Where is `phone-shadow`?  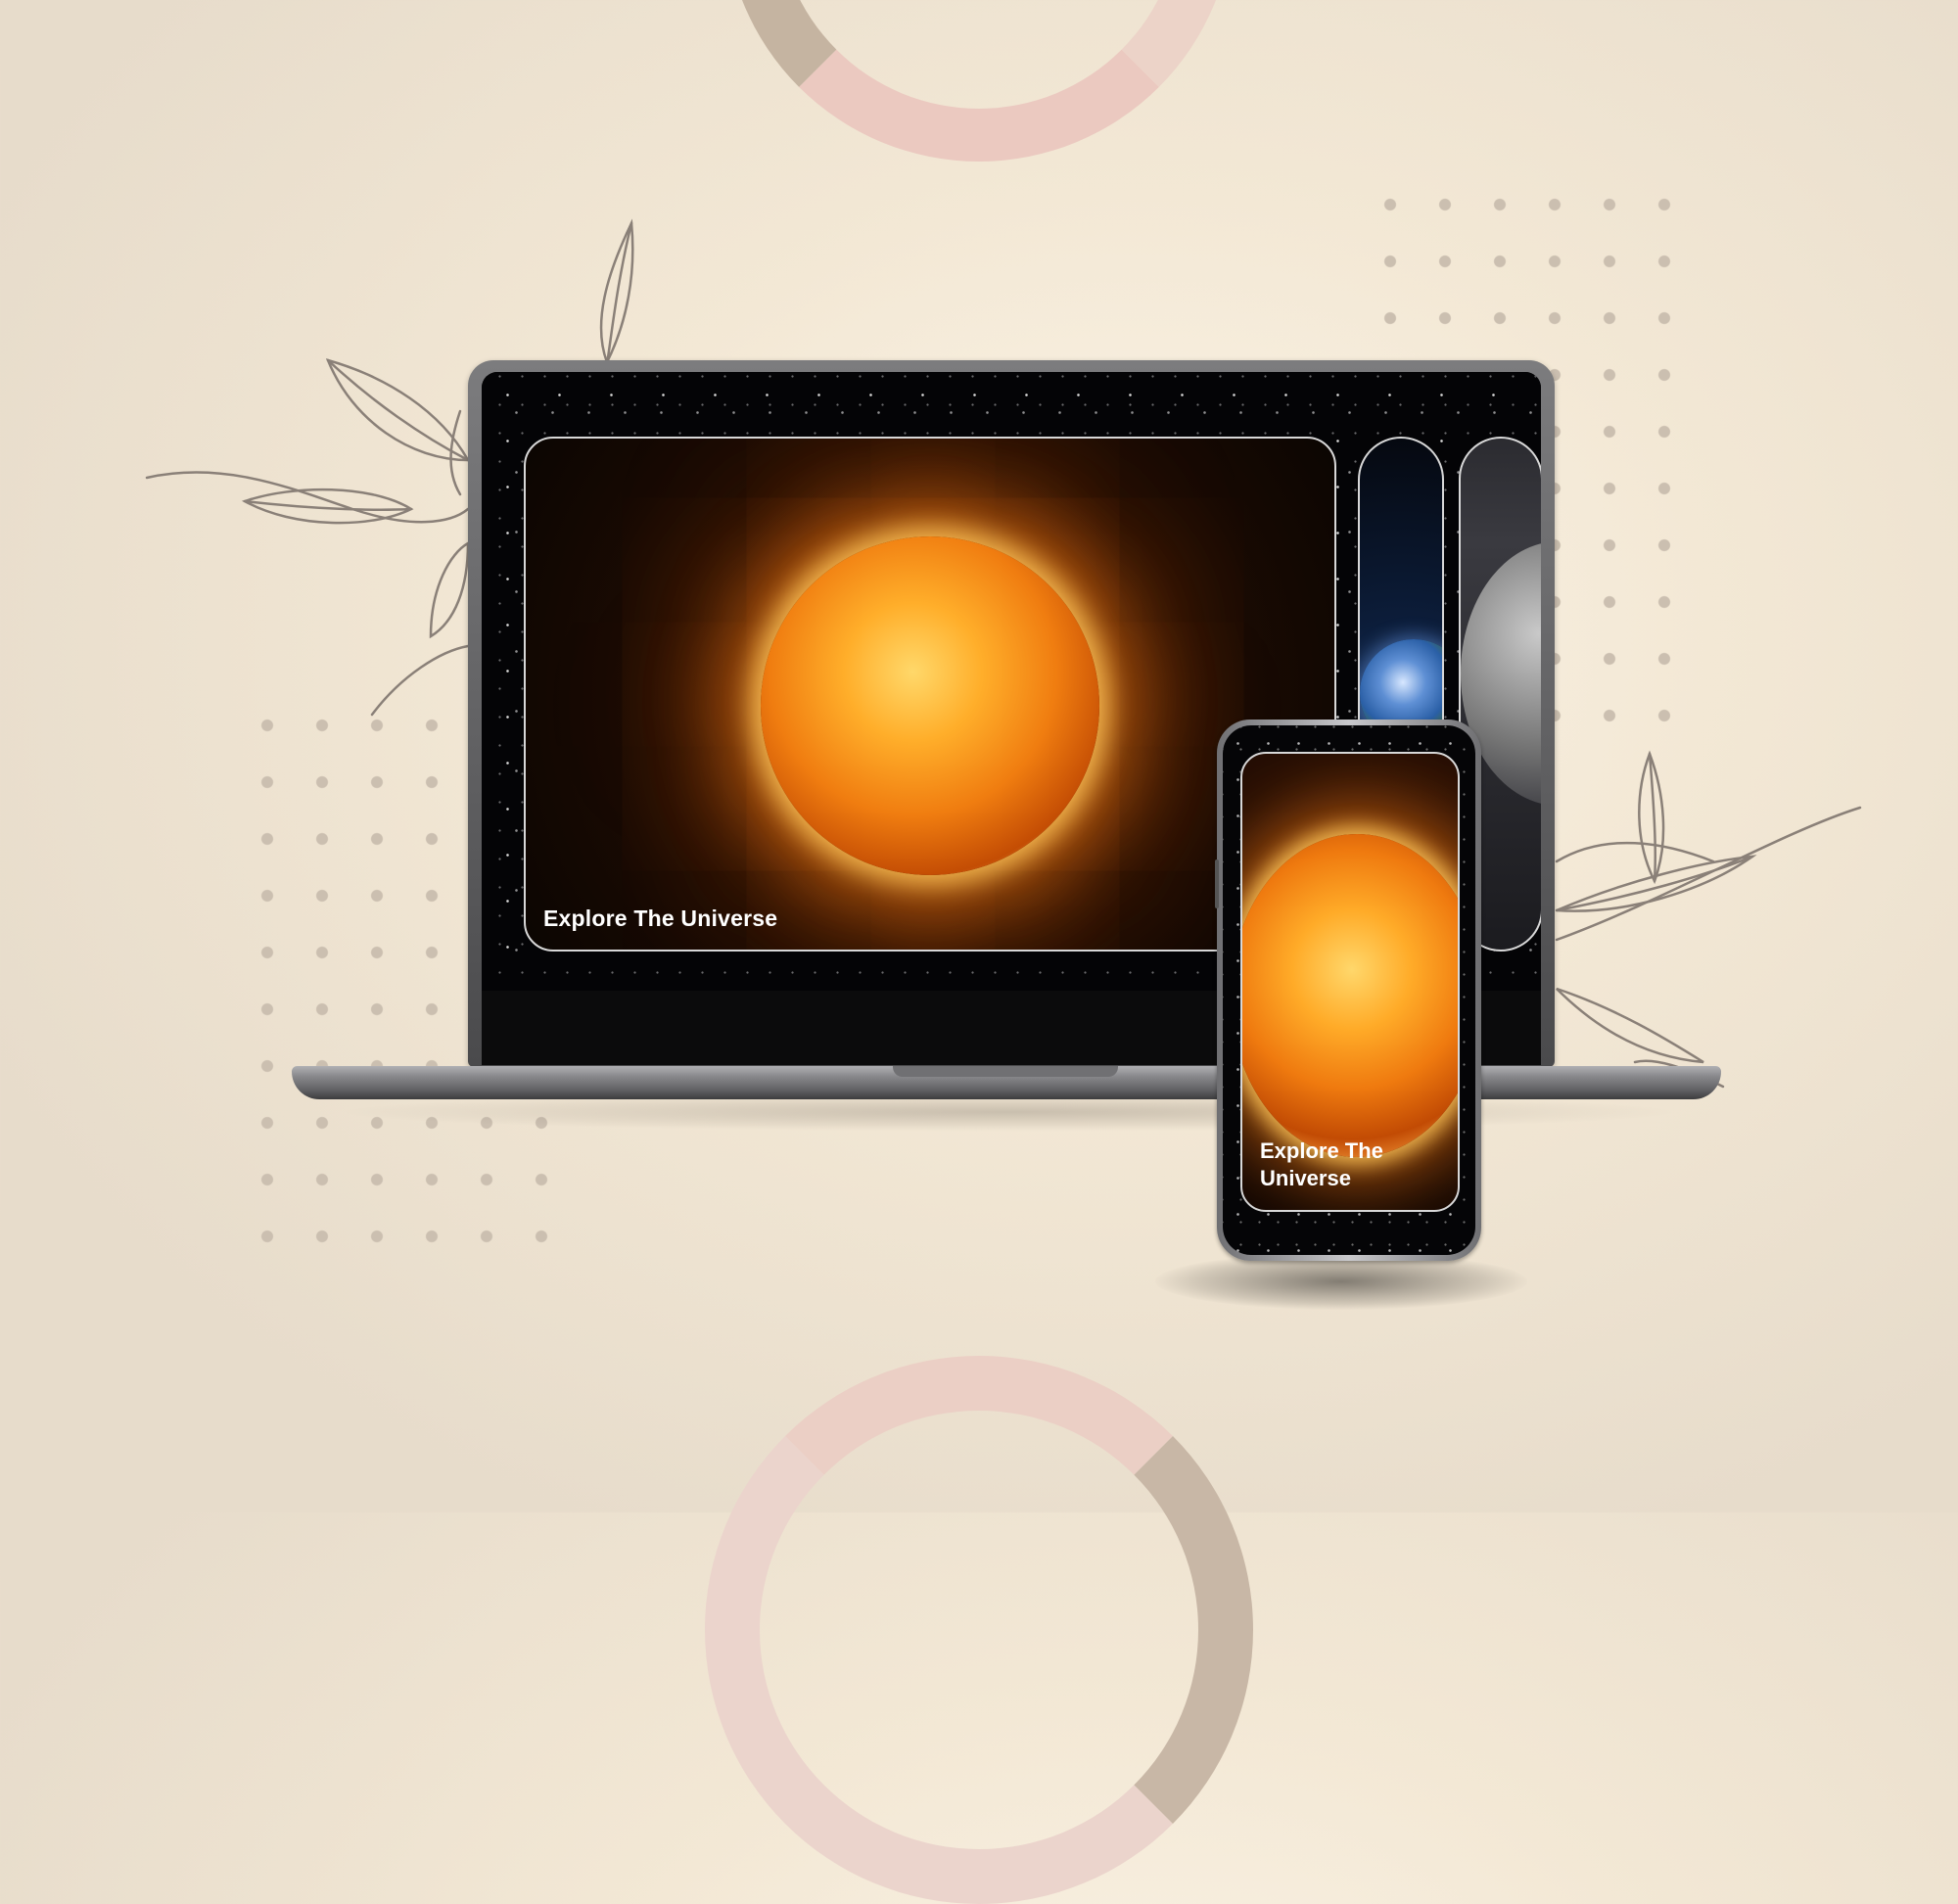
phone-shadow is located at coordinates (1341, 1281).